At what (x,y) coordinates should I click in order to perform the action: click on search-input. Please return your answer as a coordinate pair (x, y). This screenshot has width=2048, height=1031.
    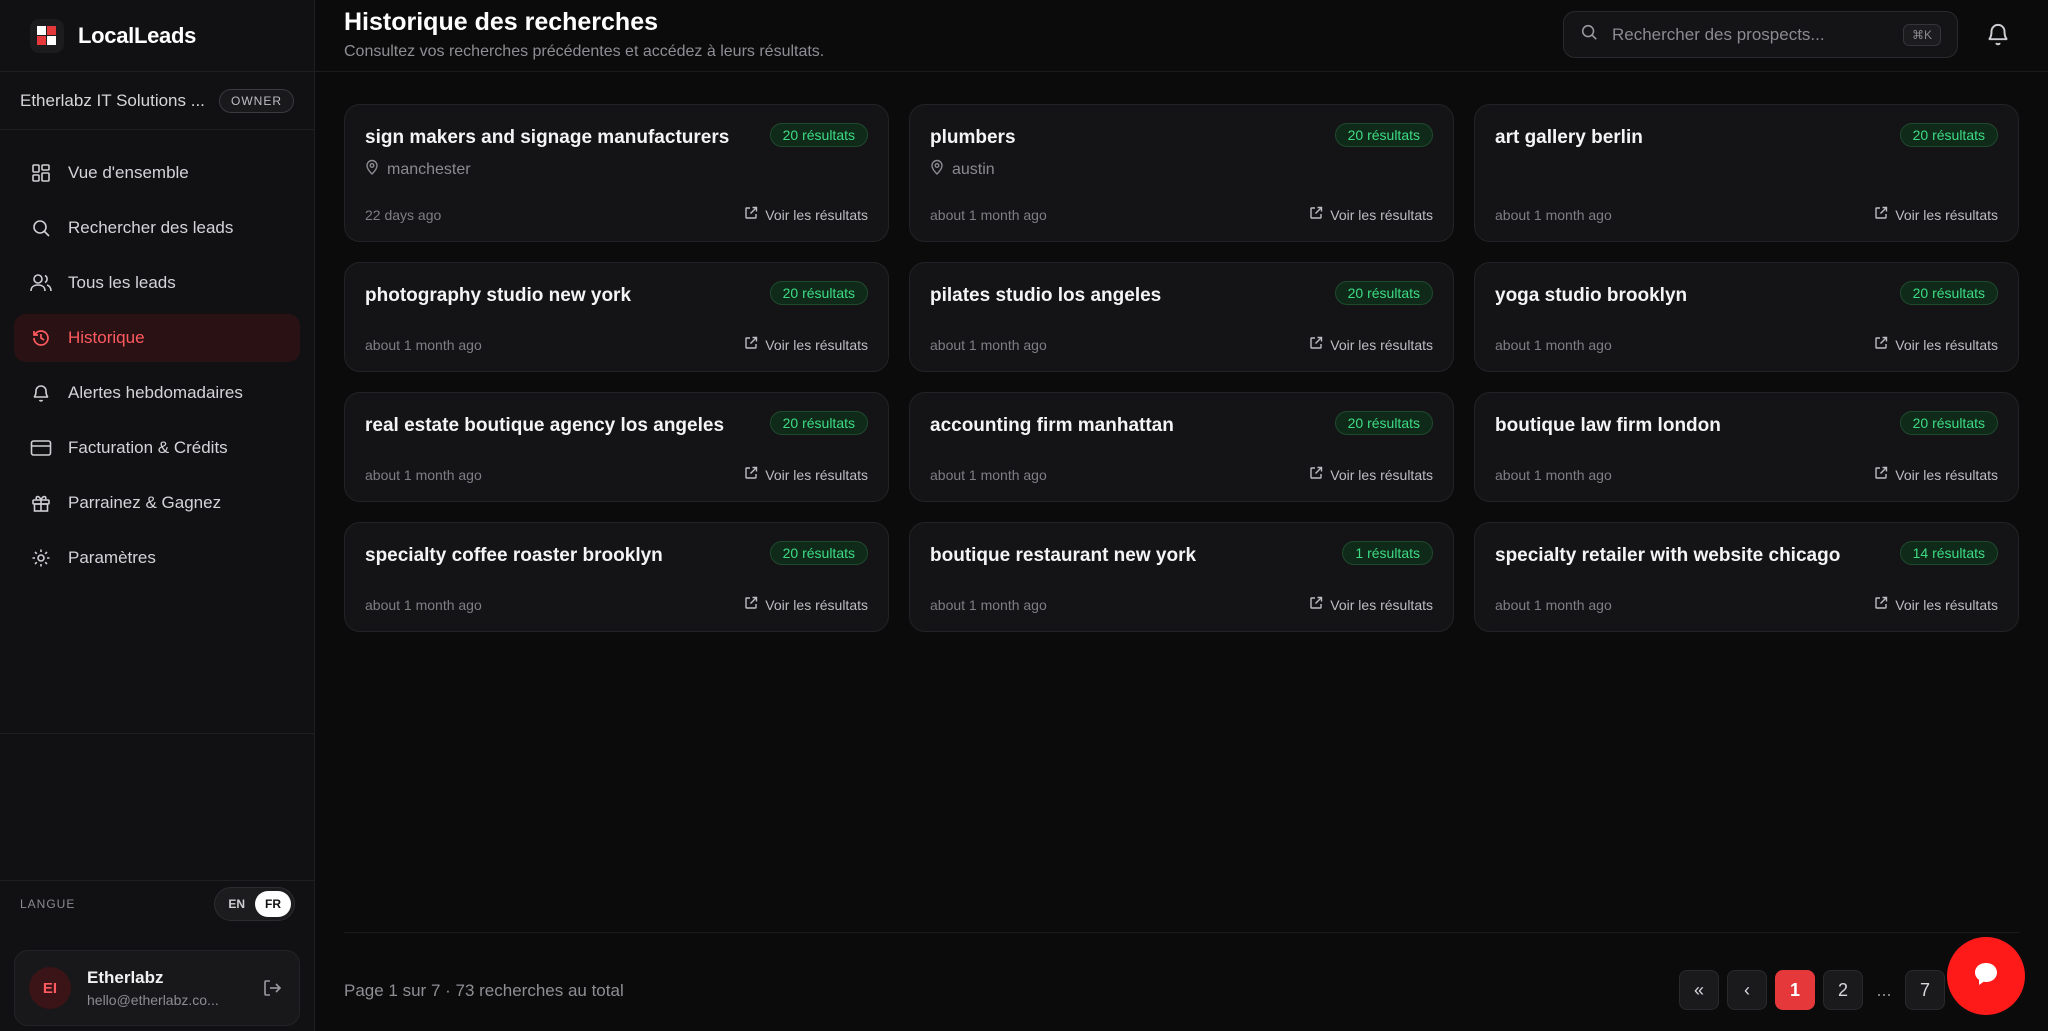
    Looking at the image, I should click on (1757, 34).